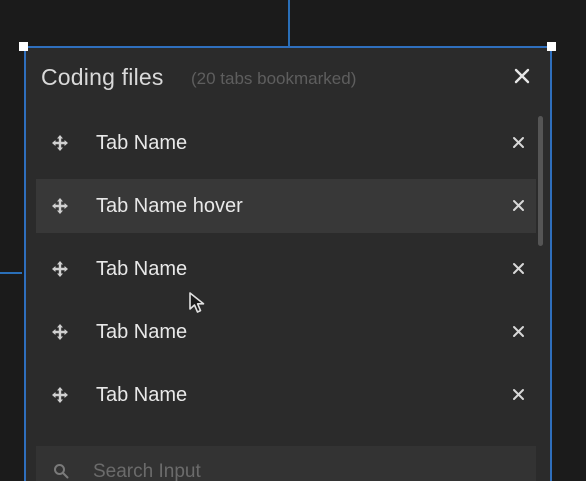 The height and width of the screenshot is (481, 586). Describe the element at coordinates (274, 78) in the screenshot. I see `panel-subtitle: (20 tabs bookmarked)` at that location.